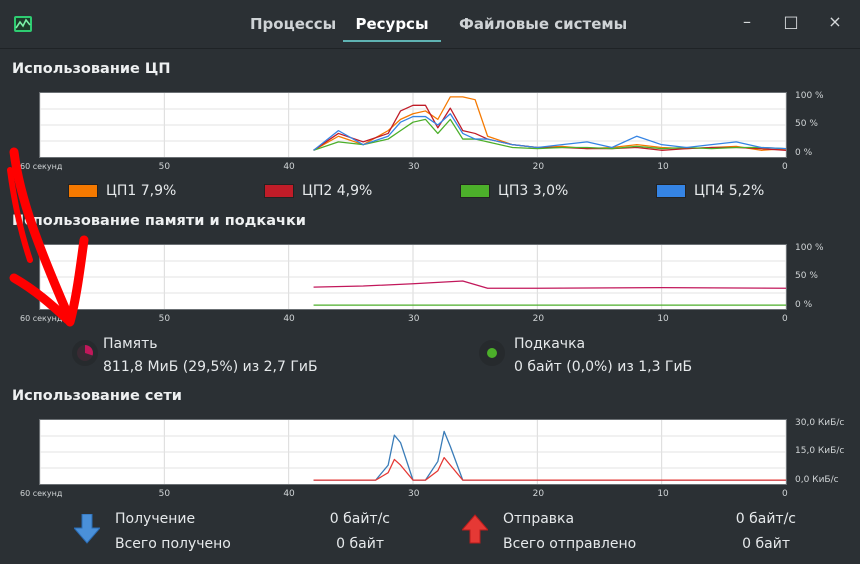 The image size is (860, 564). Describe the element at coordinates (603, 367) in the screenshot. I see `swap-value: 0 байт (0,0%) из 1,3 ГиБ` at that location.